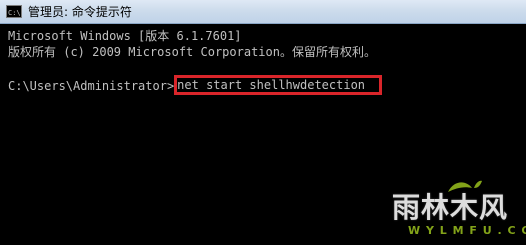 This screenshot has width=526, height=245. What do you see at coordinates (125, 36) in the screenshot?
I see `console-line-version: Microsoft Windows [版本 6.1.7601]` at bounding box center [125, 36].